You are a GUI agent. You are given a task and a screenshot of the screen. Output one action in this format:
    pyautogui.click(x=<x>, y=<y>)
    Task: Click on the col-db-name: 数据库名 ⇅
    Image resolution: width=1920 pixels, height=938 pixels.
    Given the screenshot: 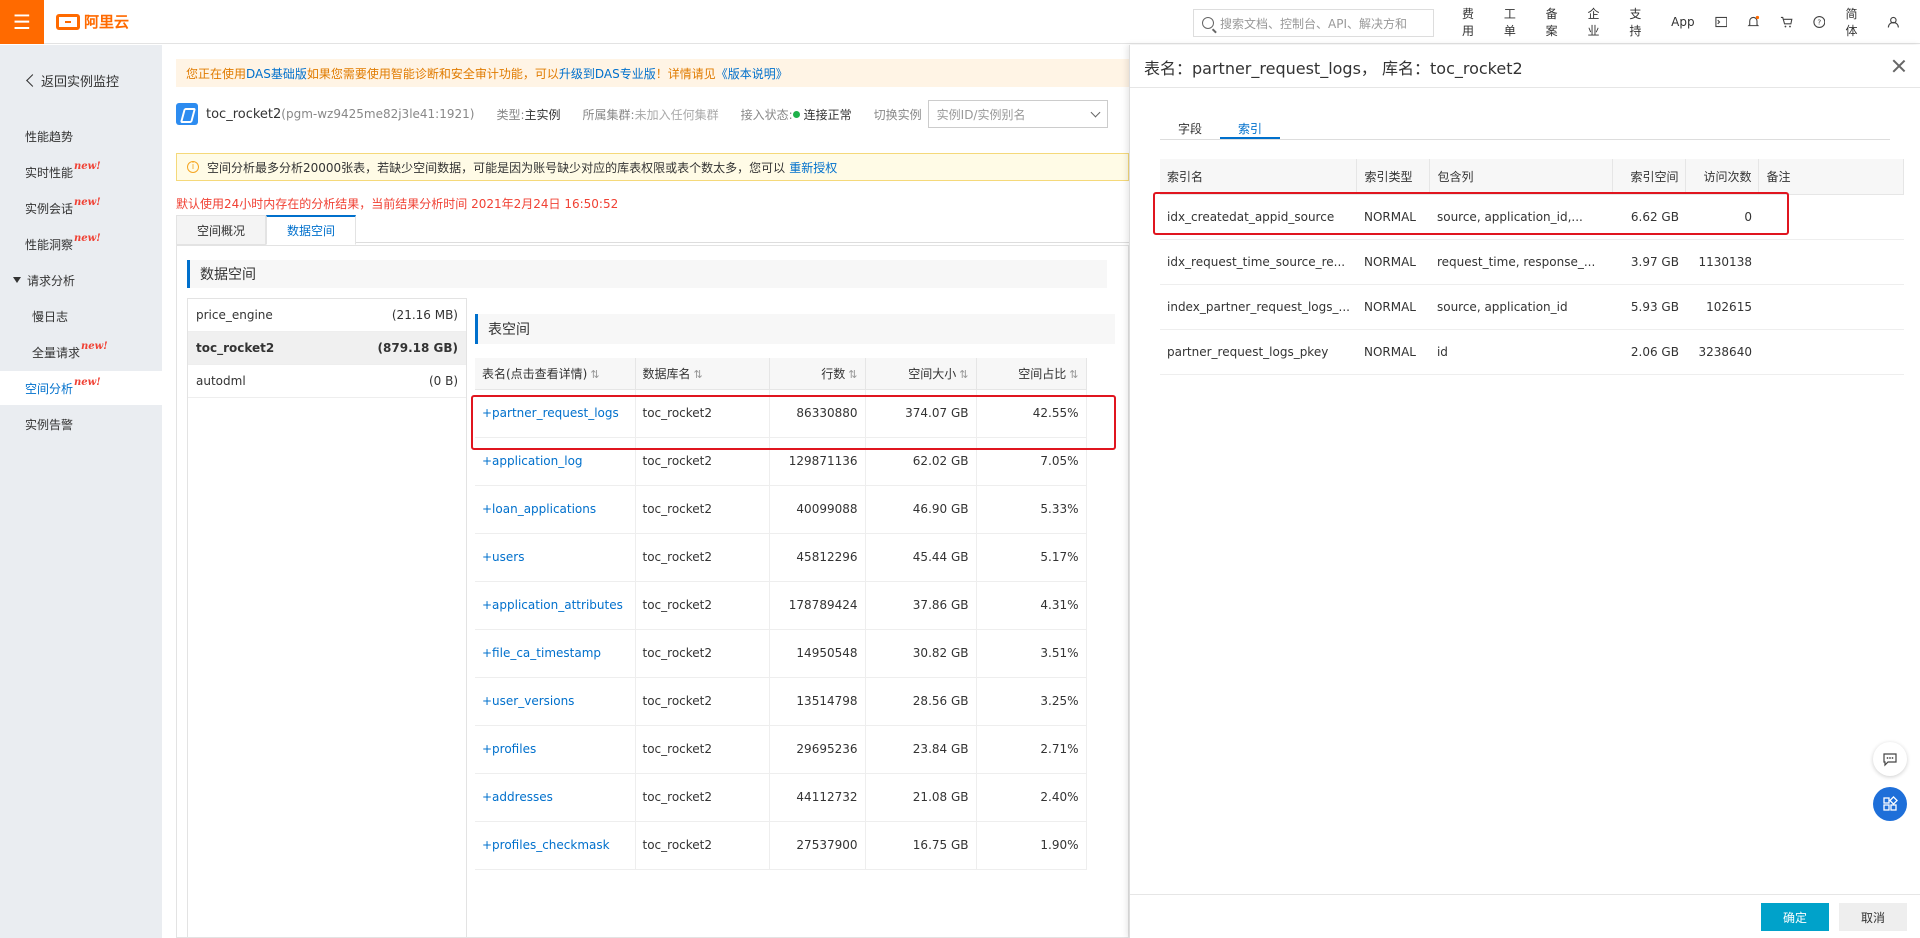 What is the action you would take?
    pyautogui.click(x=702, y=374)
    